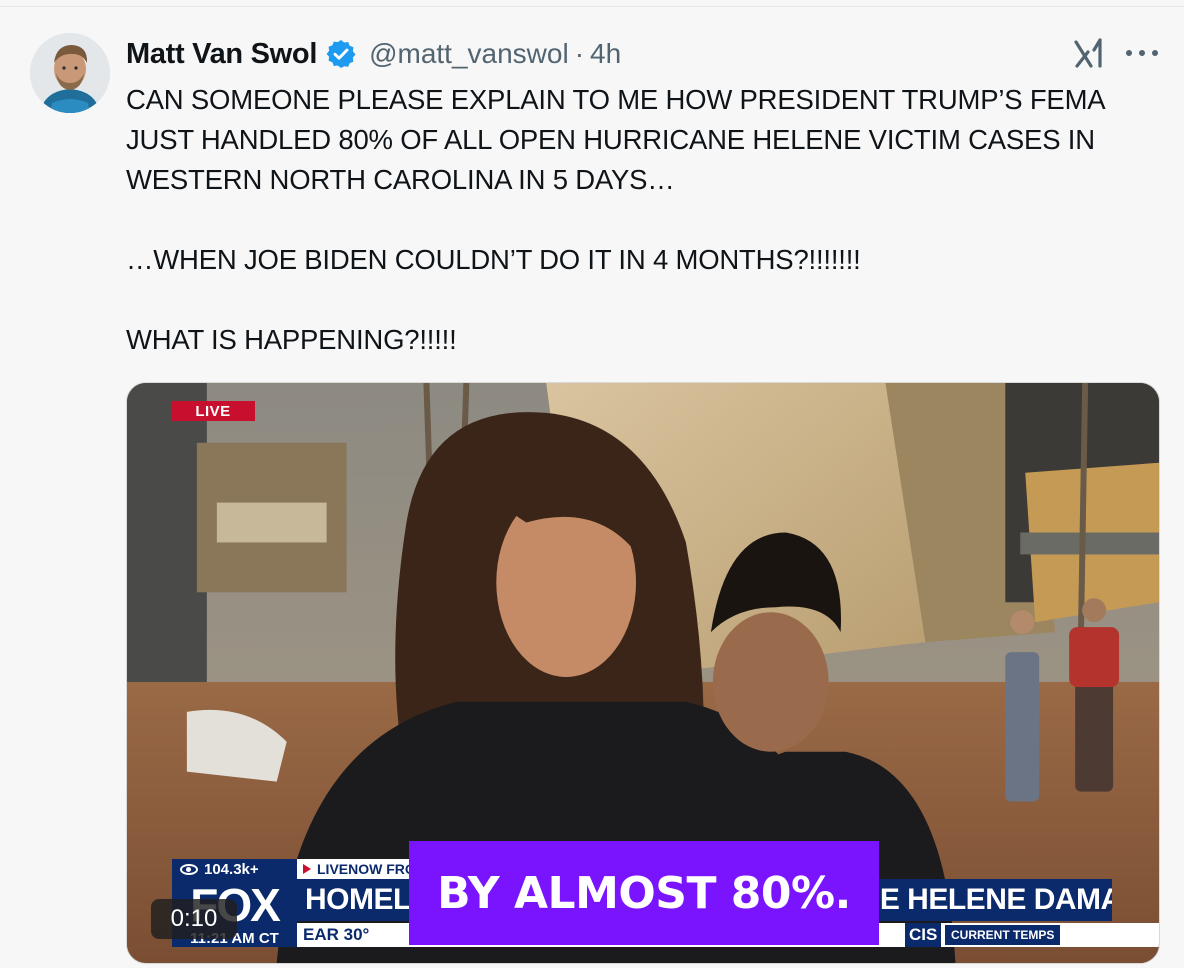 The image size is (1184, 968). What do you see at coordinates (1094, 695) in the screenshot?
I see `background-worker` at bounding box center [1094, 695].